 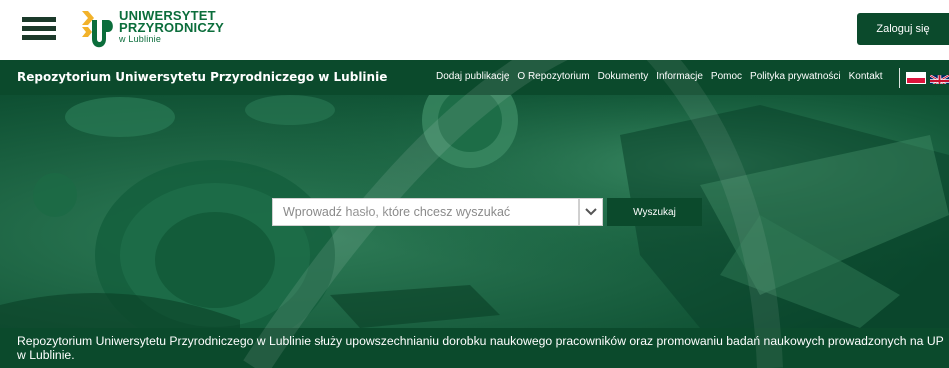 I want to click on university-logo: UNIWERSYTET PRZYRODNICZY w Lublinie, so click(x=160, y=30).